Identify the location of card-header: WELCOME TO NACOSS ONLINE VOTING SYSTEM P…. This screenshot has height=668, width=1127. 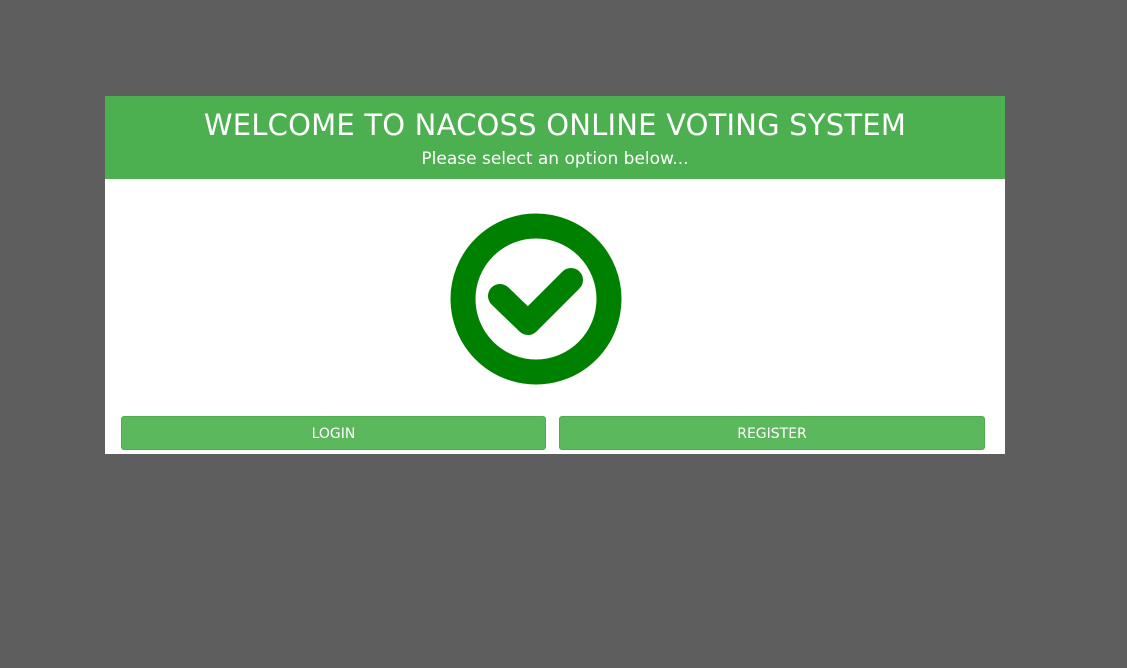
(555, 137).